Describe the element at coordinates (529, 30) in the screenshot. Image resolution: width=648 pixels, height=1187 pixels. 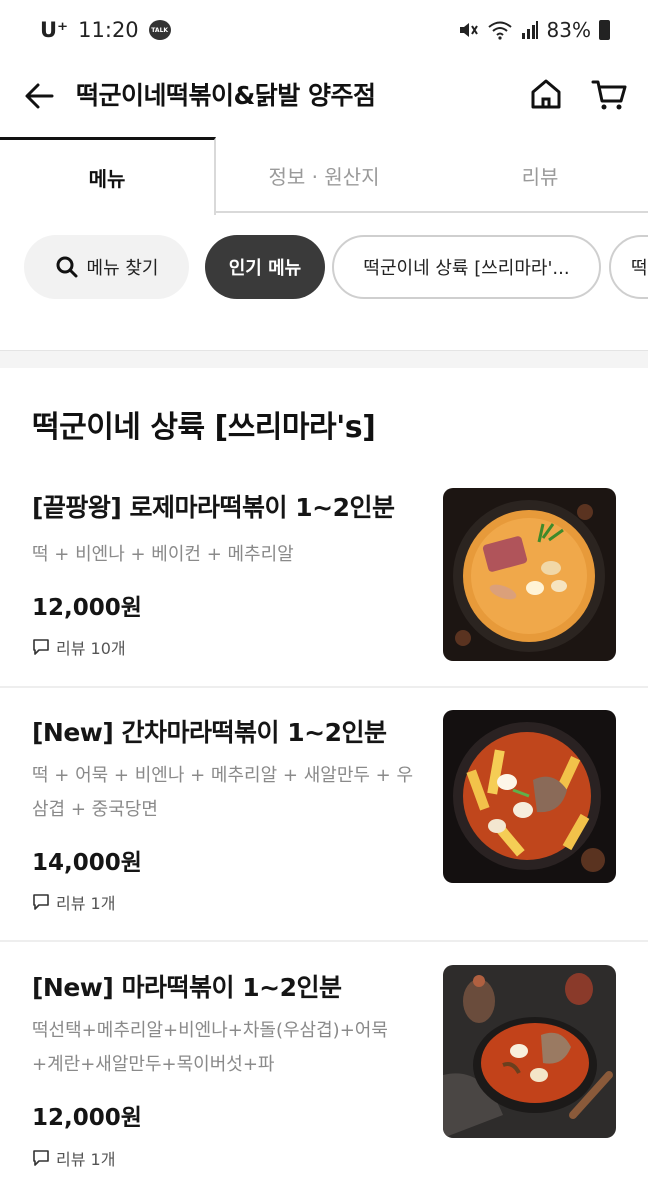
I see `signal-icon` at that location.